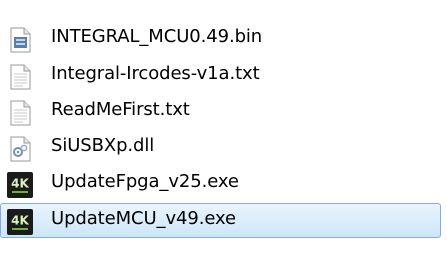 This screenshot has height=264, width=447. What do you see at coordinates (223, 110) in the screenshot?
I see `file-item-readmefirst-txt: ReadMeFirst.txt` at bounding box center [223, 110].